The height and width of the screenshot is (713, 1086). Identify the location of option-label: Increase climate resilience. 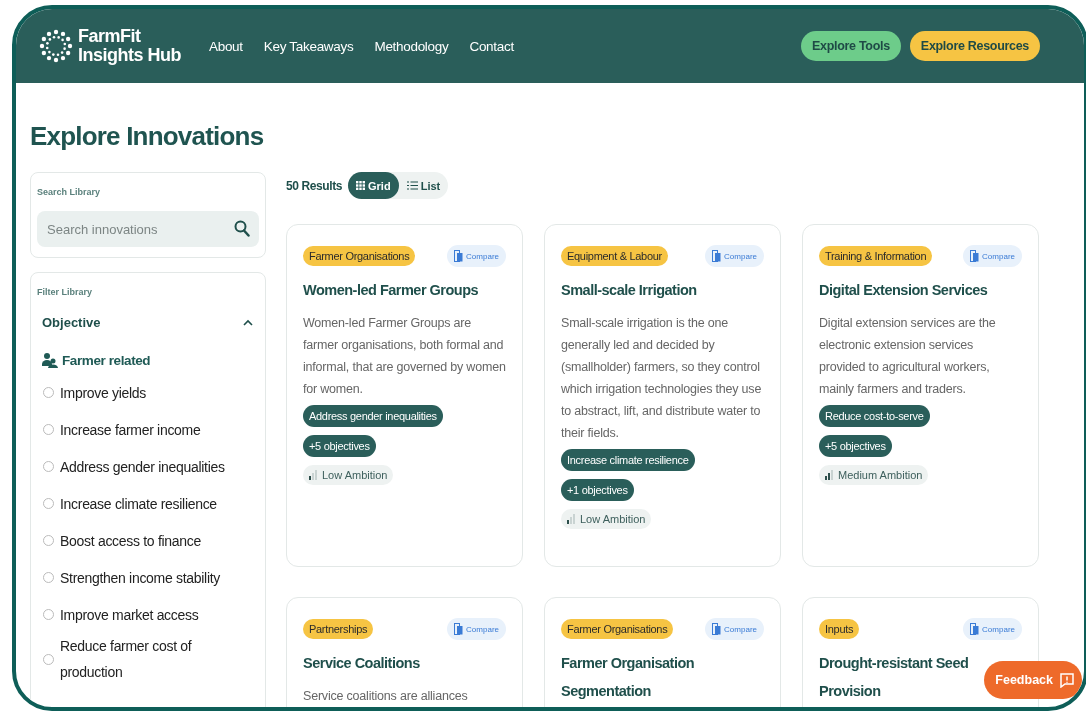
(139, 504).